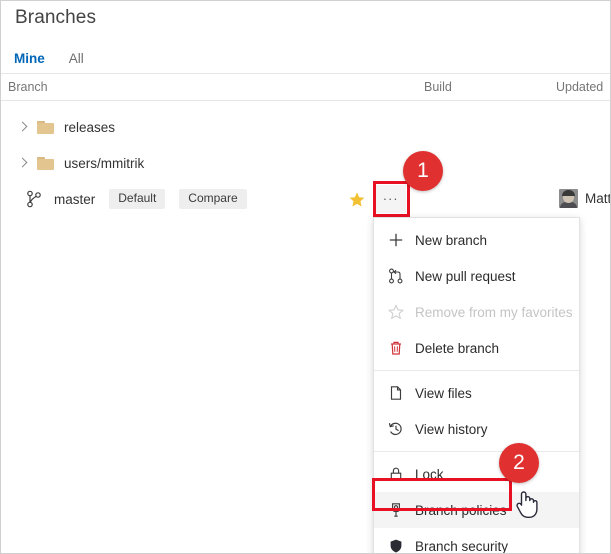 This screenshot has width=611, height=554. Describe the element at coordinates (137, 199) in the screenshot. I see `default-badge: Default` at that location.